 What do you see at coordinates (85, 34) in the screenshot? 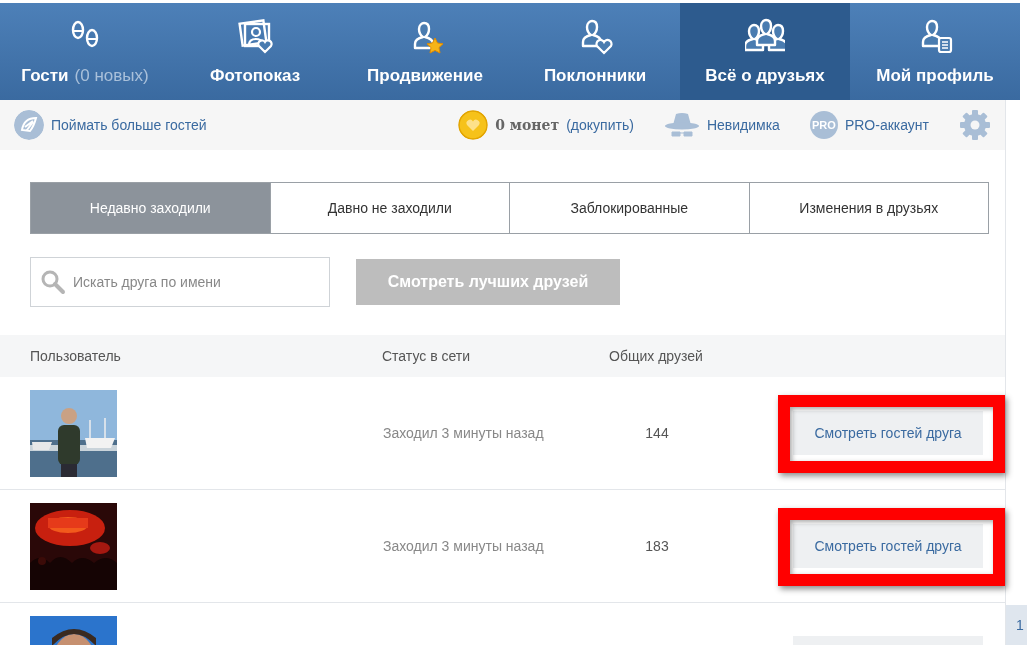
I see `footprints-icon` at bounding box center [85, 34].